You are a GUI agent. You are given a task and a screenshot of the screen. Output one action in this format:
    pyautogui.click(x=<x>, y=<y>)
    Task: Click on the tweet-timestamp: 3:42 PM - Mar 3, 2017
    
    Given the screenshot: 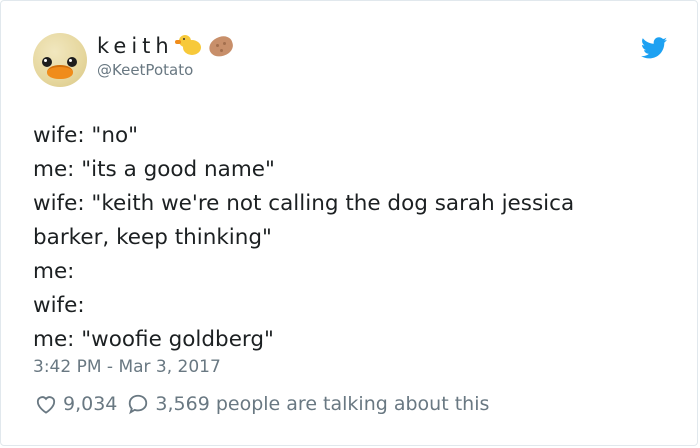 What is the action you would take?
    pyautogui.click(x=127, y=367)
    